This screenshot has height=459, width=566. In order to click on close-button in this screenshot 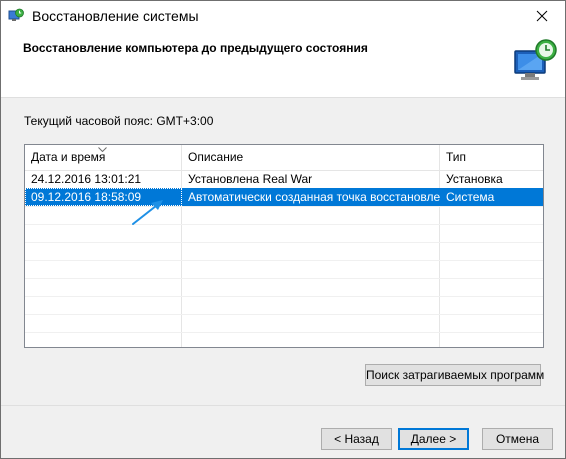, I will do `click(542, 16)`.